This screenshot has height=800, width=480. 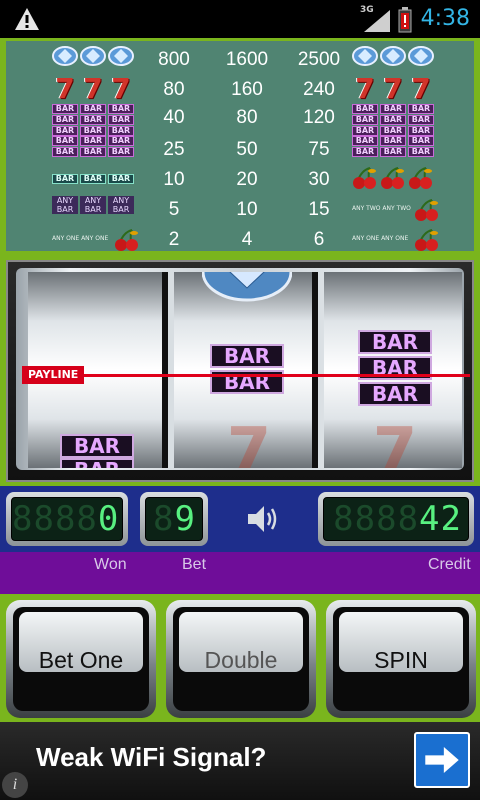 I want to click on speaker-icon, so click(x=262, y=519).